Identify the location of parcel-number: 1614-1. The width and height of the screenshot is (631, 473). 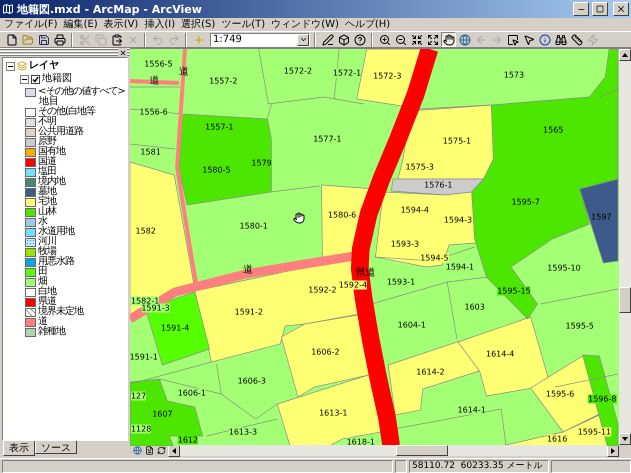
(472, 410).